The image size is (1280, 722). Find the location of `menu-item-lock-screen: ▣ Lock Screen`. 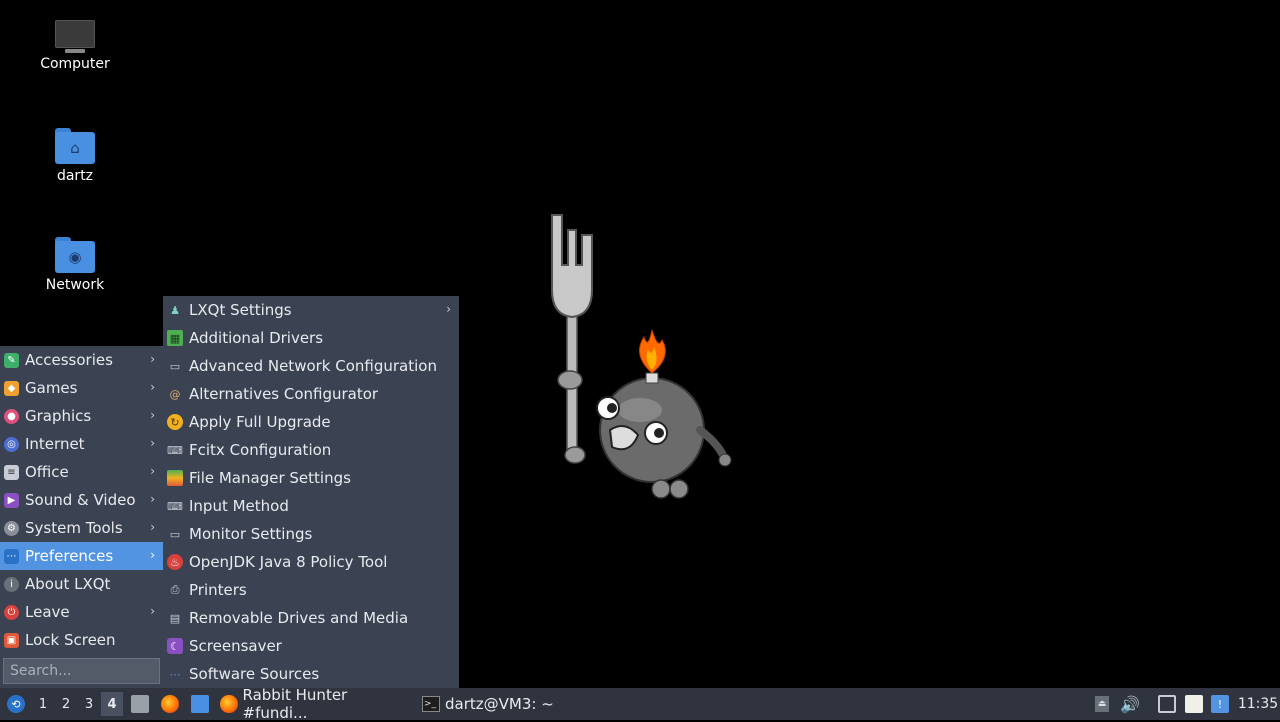

menu-item-lock-screen: ▣ Lock Screen is located at coordinates (81, 640).